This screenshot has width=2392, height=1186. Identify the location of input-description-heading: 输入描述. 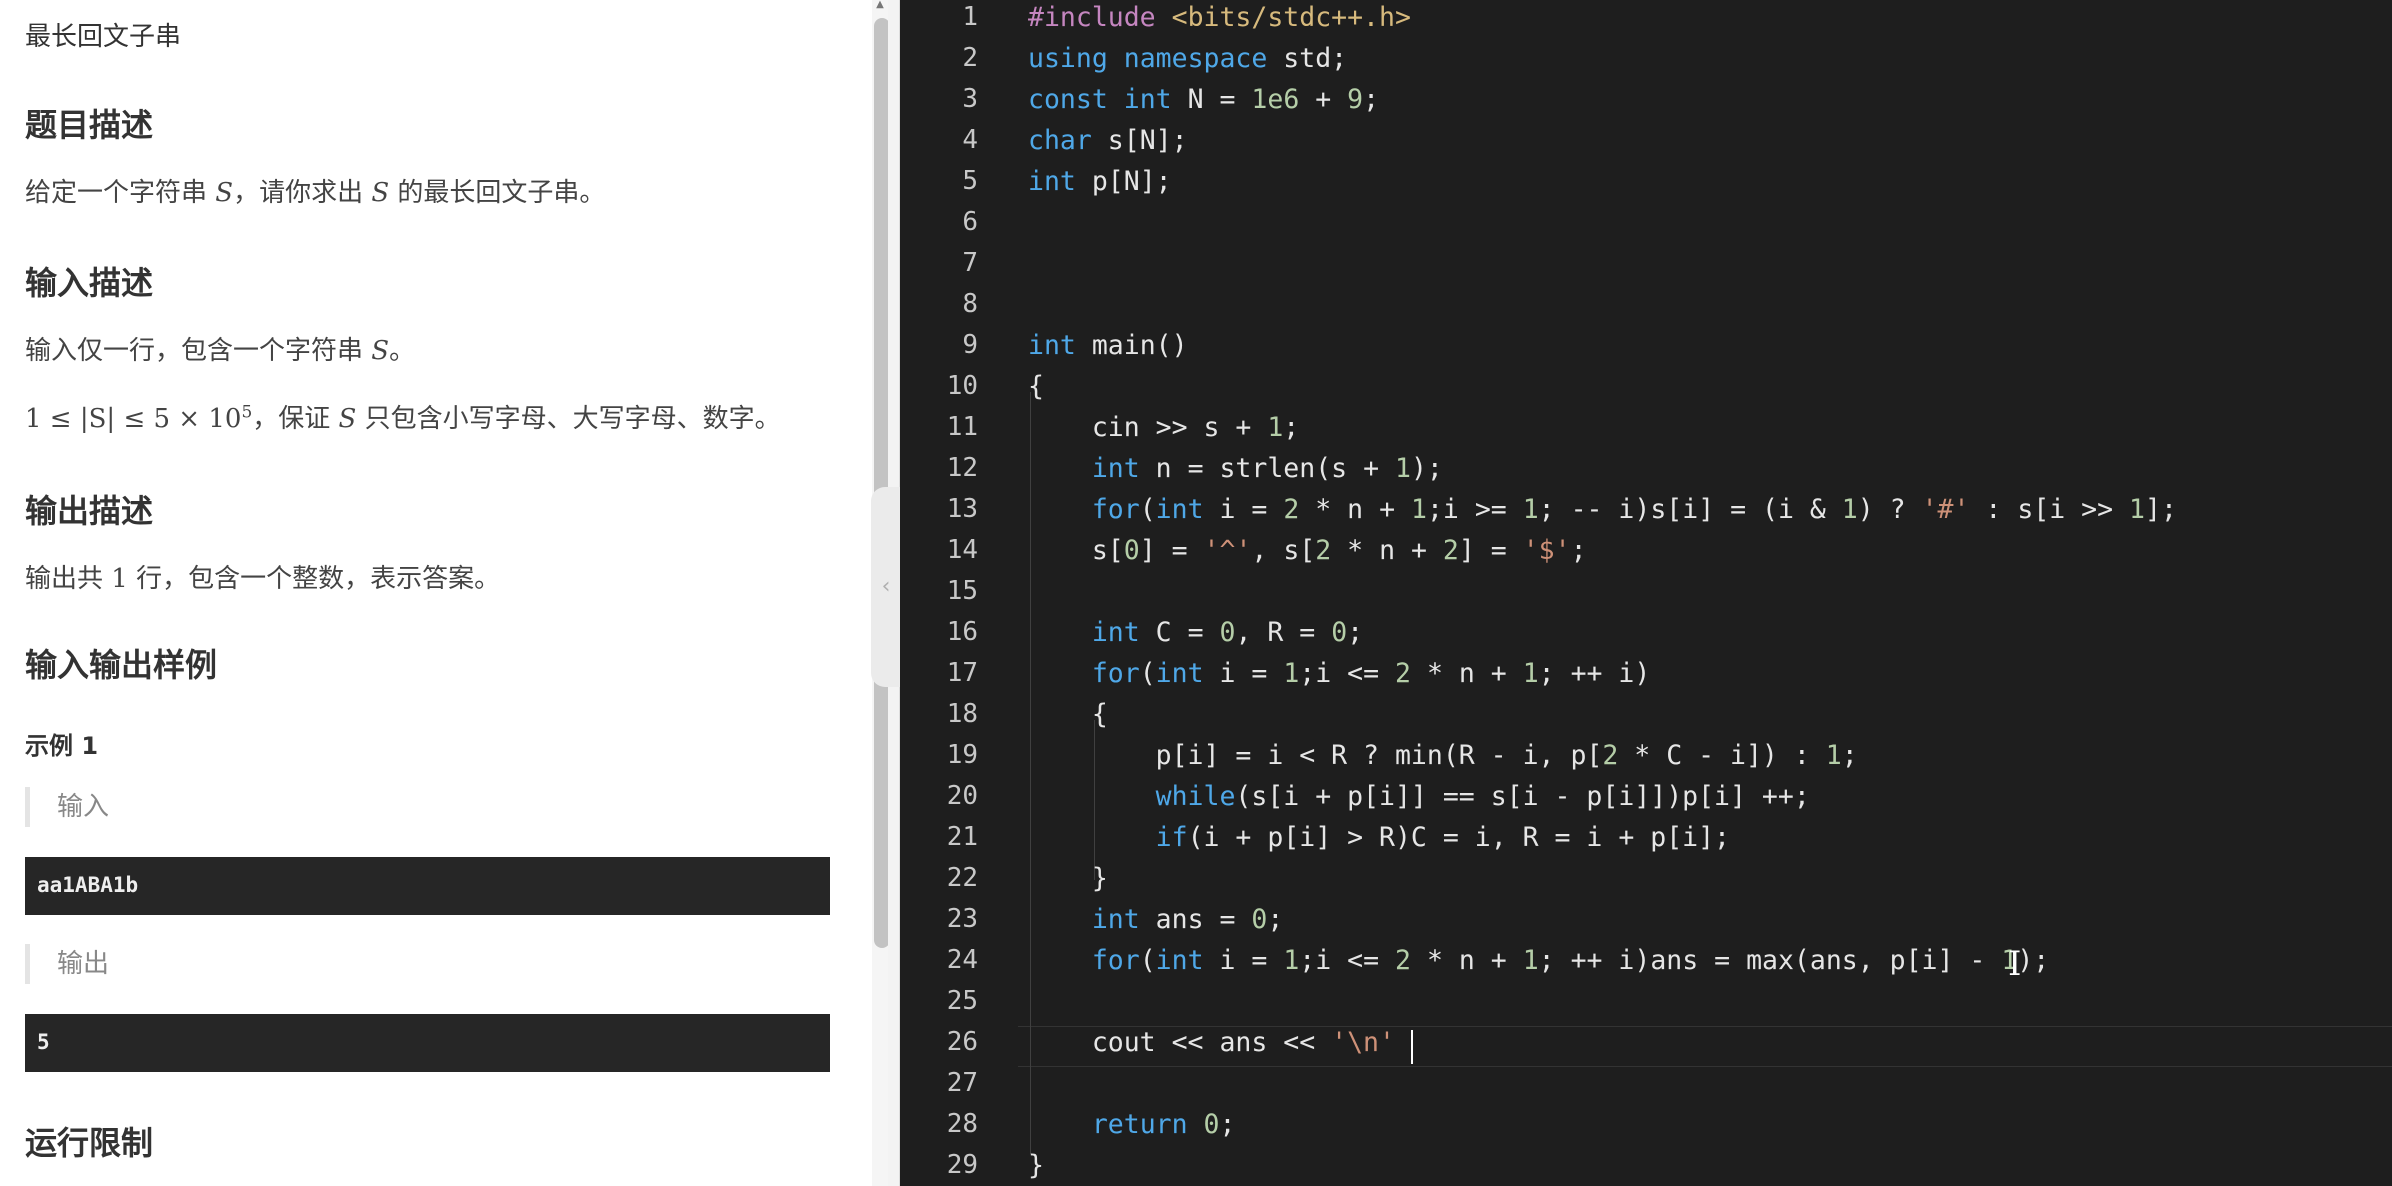
(89, 283).